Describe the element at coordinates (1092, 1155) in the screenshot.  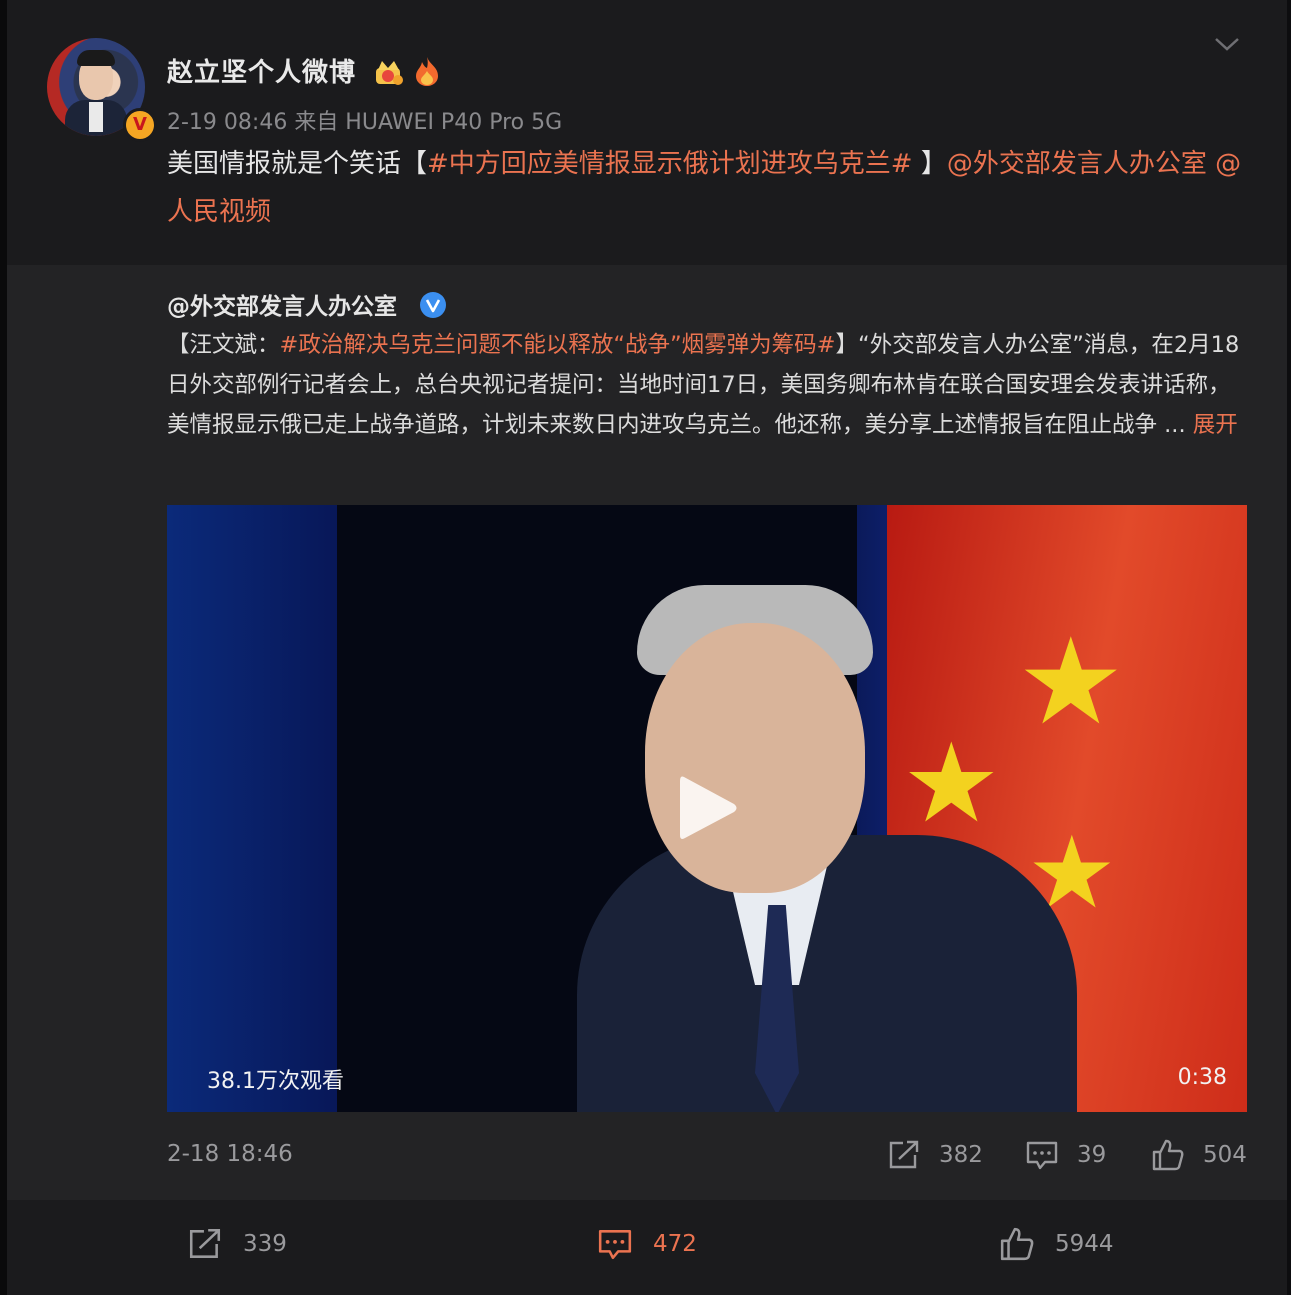
I see `repost-comment-count: 39` at that location.